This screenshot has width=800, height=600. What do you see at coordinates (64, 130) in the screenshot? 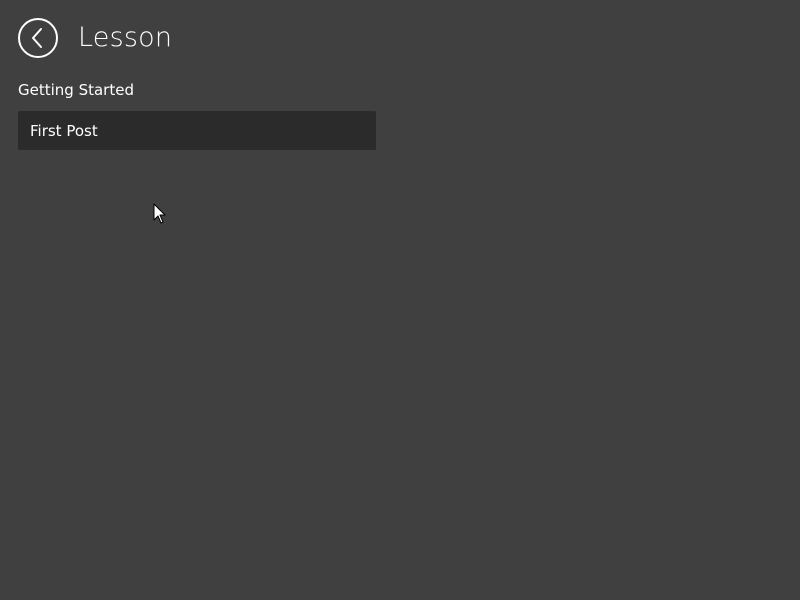
I see `list-item-label: First Post` at bounding box center [64, 130].